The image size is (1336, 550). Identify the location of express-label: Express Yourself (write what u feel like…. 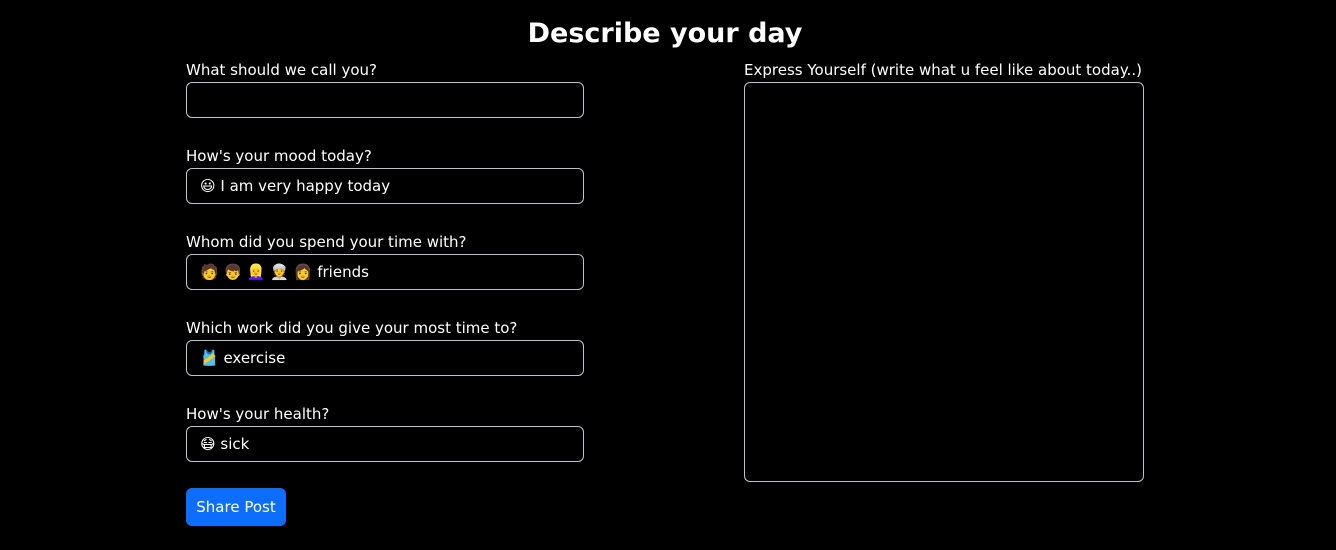
(943, 70).